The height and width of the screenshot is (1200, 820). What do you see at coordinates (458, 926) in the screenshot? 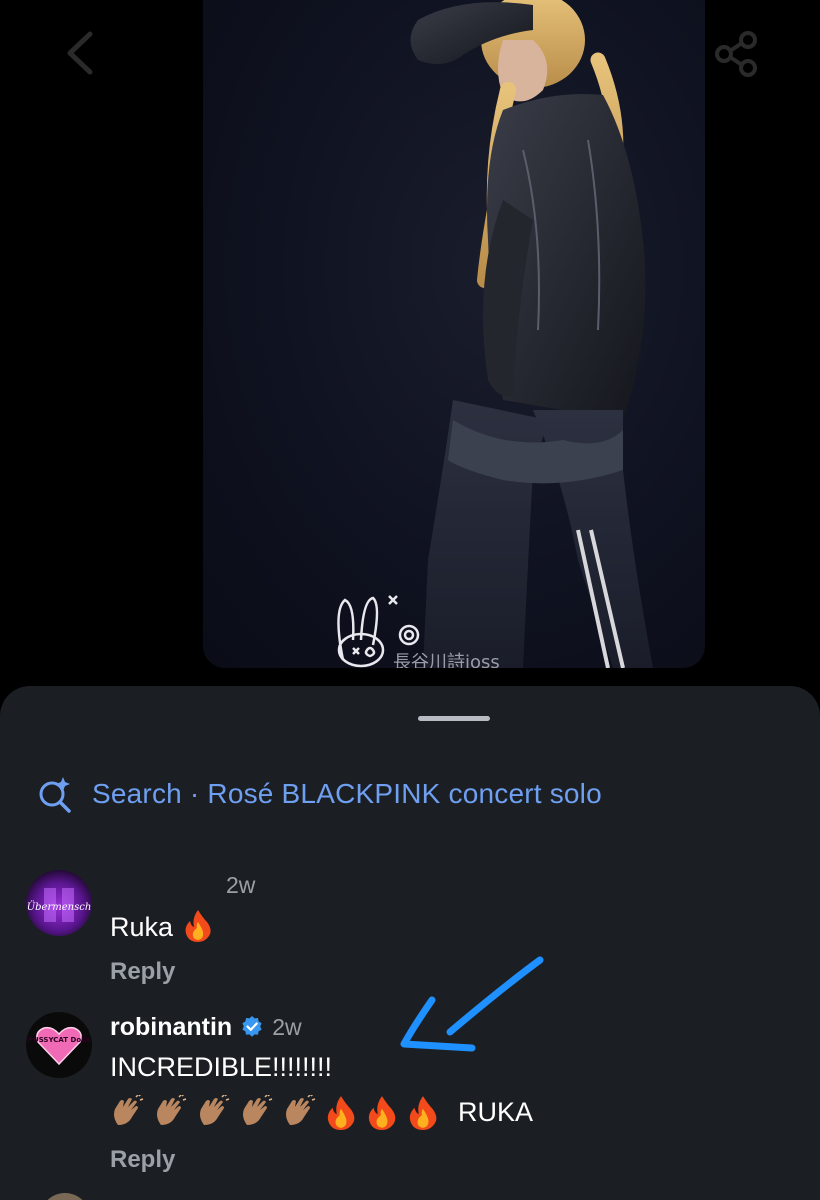
I see `comment-text: Ruka` at bounding box center [458, 926].